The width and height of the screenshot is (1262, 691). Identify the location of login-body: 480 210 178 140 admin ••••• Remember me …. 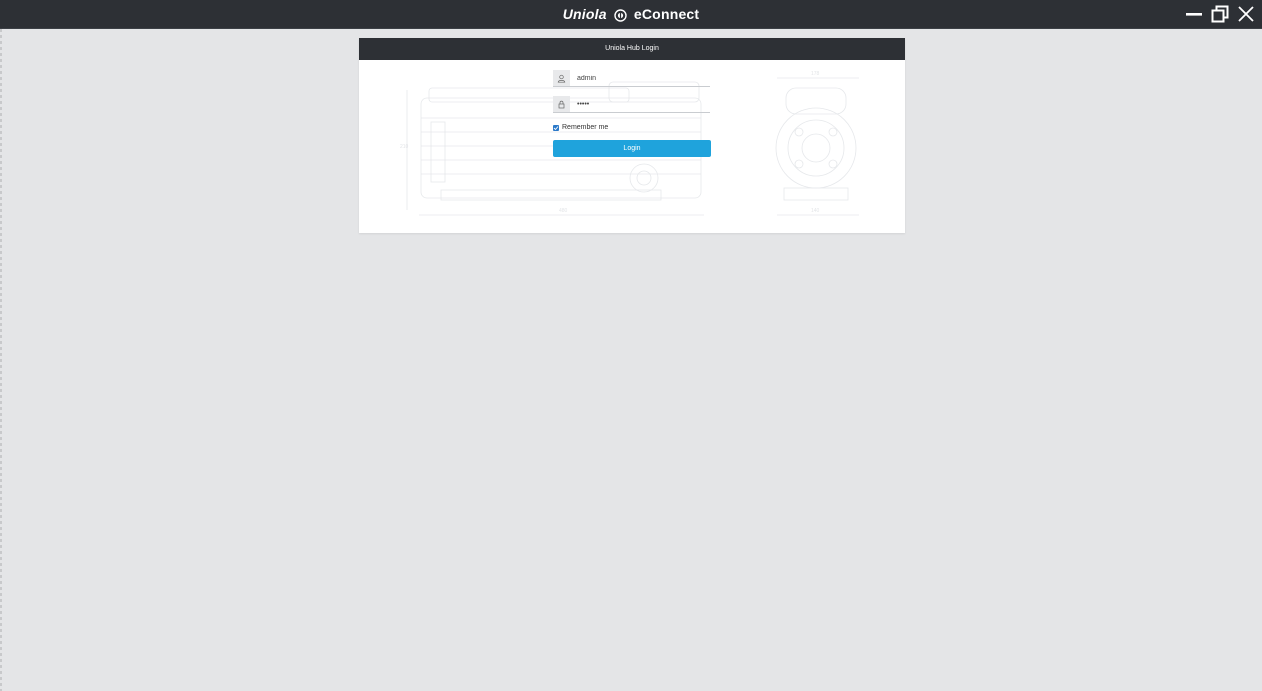
(632, 146).